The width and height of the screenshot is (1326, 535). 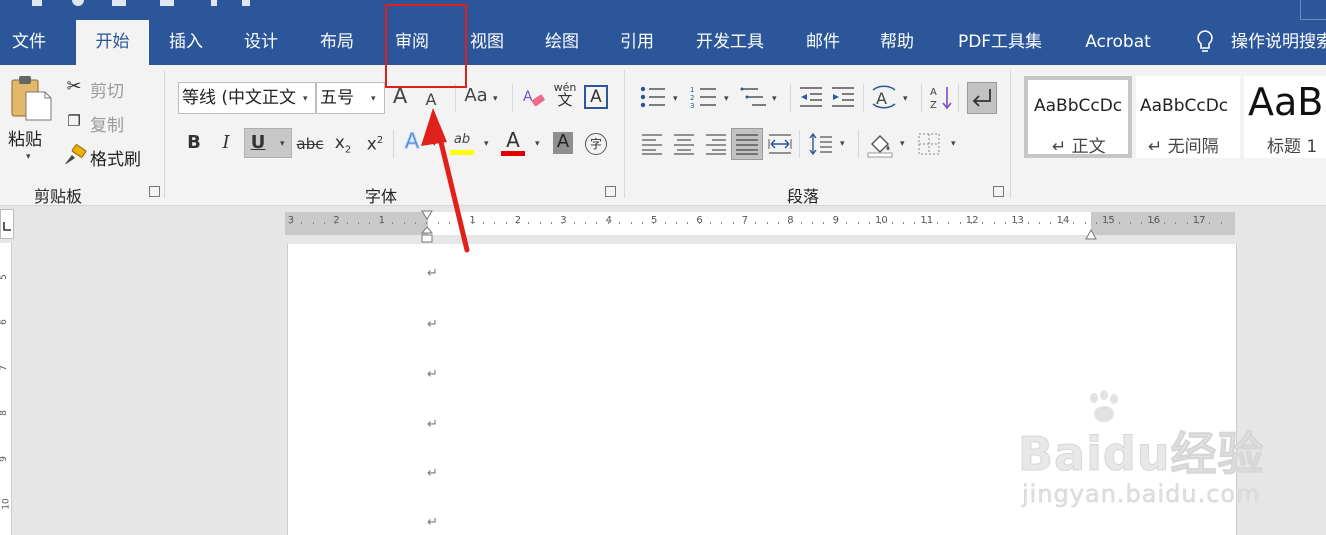 I want to click on shrink-font-icon: A, so click(x=431, y=100).